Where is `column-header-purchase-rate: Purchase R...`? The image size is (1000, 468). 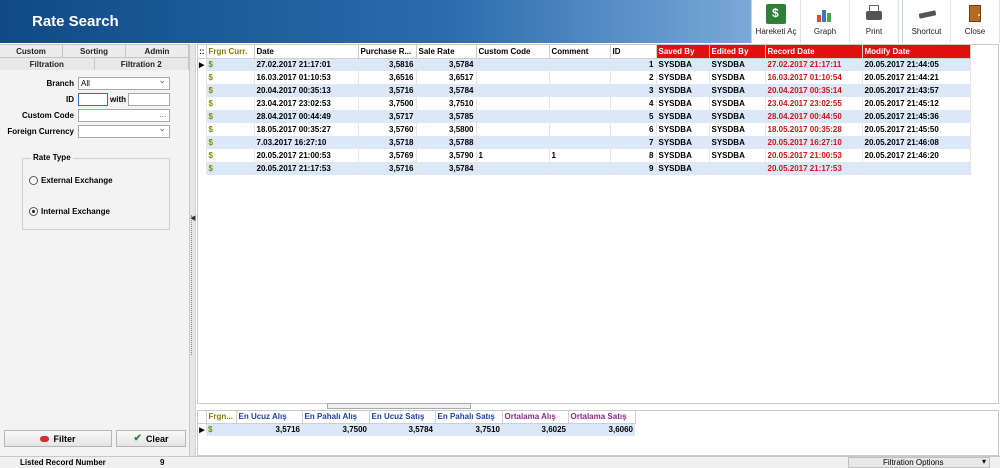
column-header-purchase-rate: Purchase R... is located at coordinates (387, 52).